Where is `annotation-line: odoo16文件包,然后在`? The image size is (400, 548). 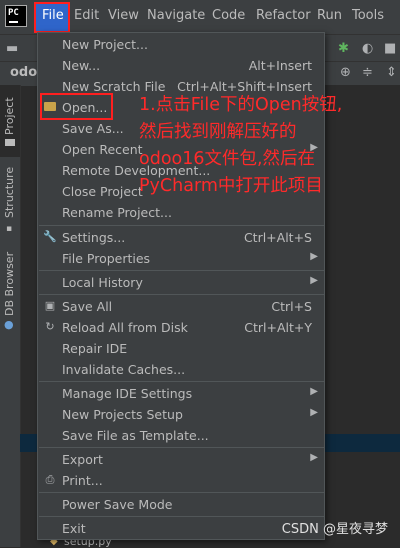
annotation-line: odoo16文件包,然后在 is located at coordinates (227, 159).